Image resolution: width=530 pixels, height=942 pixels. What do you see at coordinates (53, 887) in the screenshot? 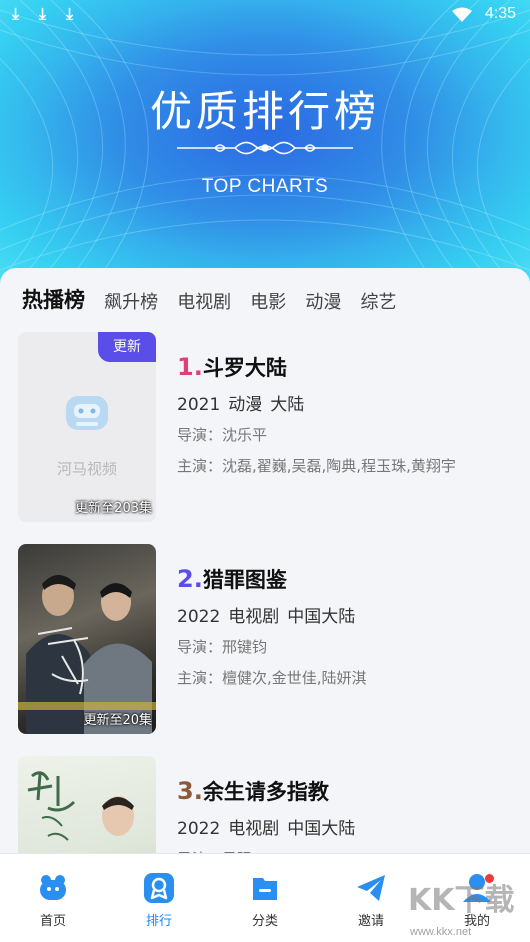
I see `home-icon` at bounding box center [53, 887].